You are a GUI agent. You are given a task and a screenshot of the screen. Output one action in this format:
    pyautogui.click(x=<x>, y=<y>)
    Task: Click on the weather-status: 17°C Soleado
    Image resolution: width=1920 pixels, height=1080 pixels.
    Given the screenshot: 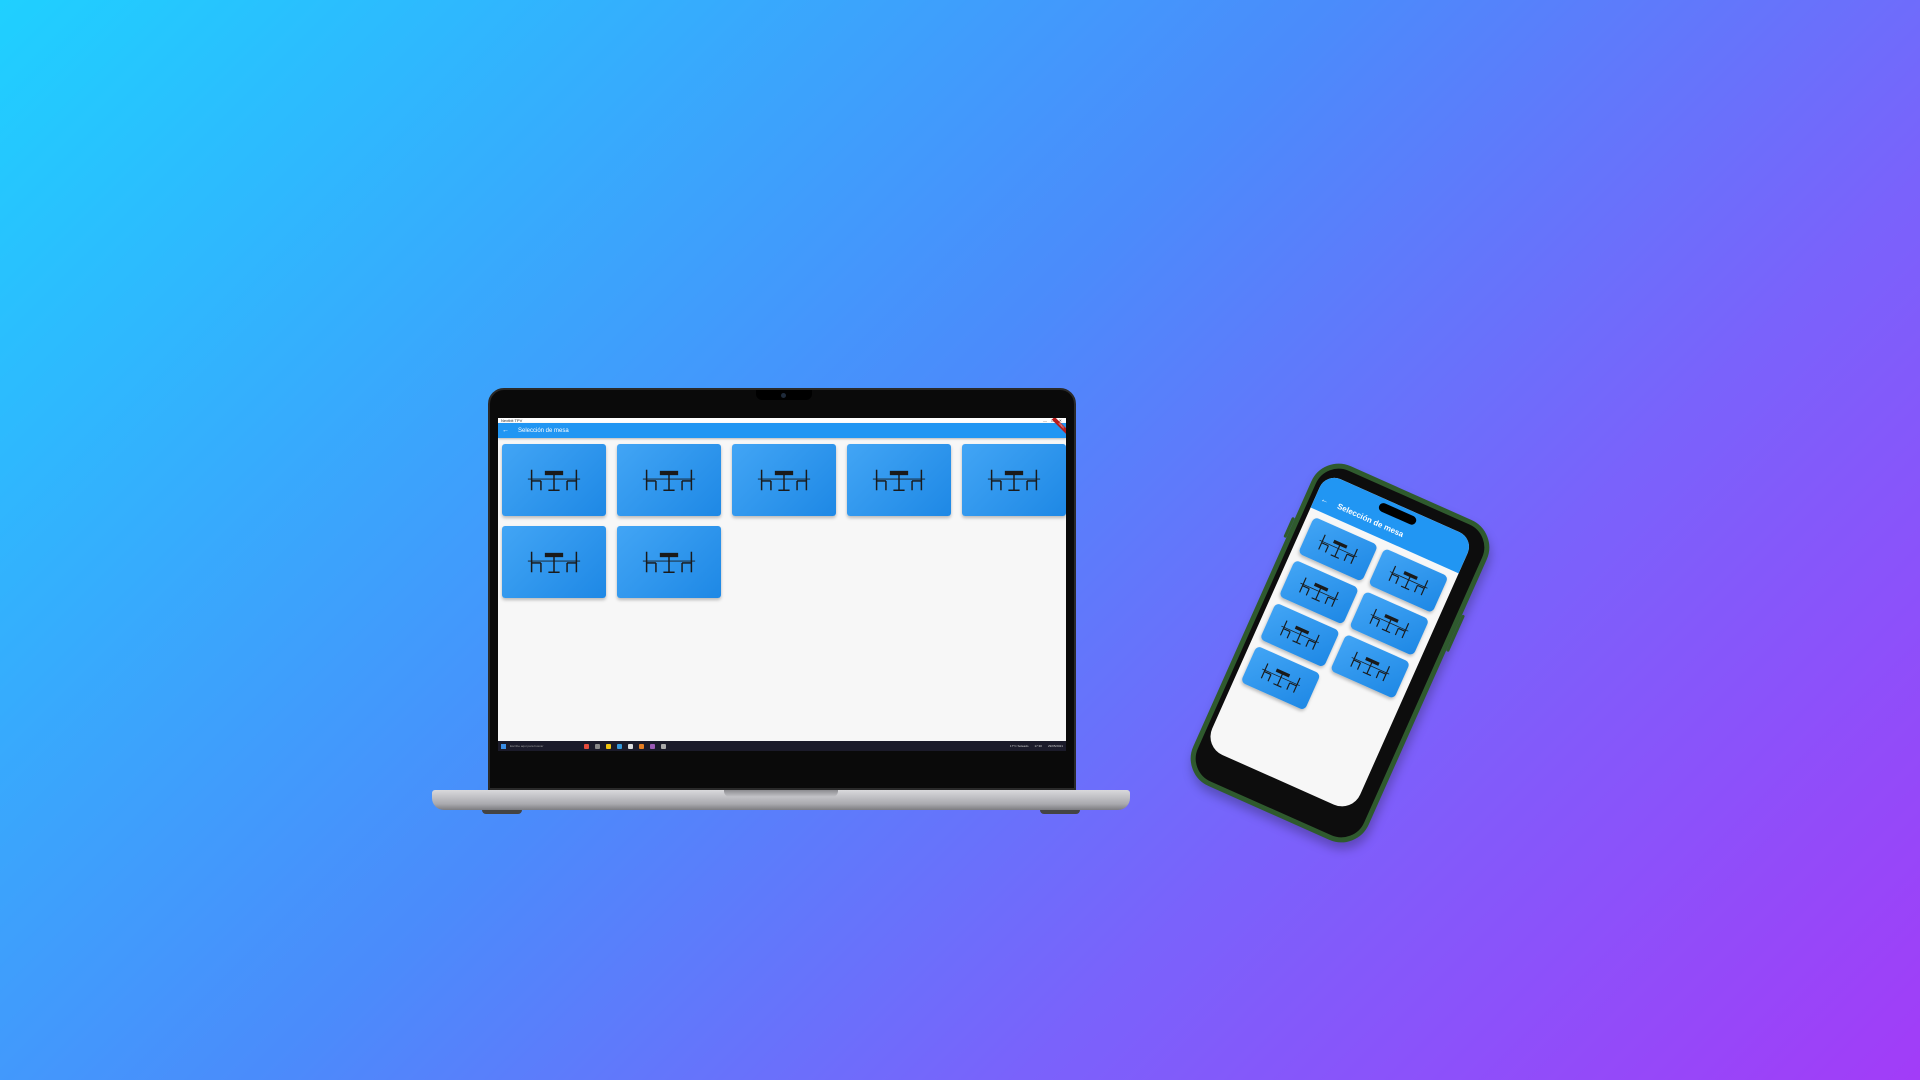 What is the action you would take?
    pyautogui.click(x=1019, y=746)
    